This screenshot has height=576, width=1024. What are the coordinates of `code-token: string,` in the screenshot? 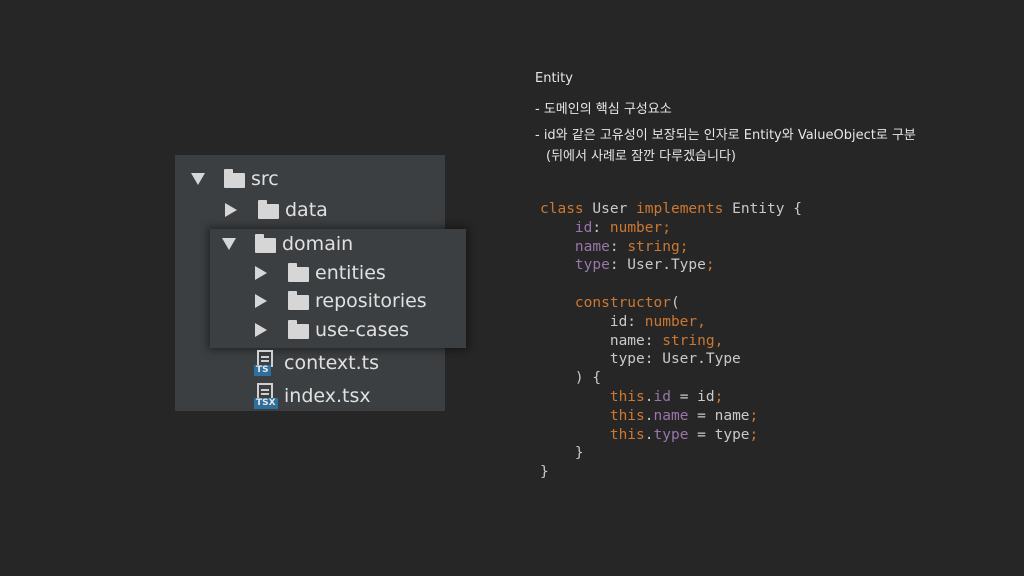 It's located at (693, 340).